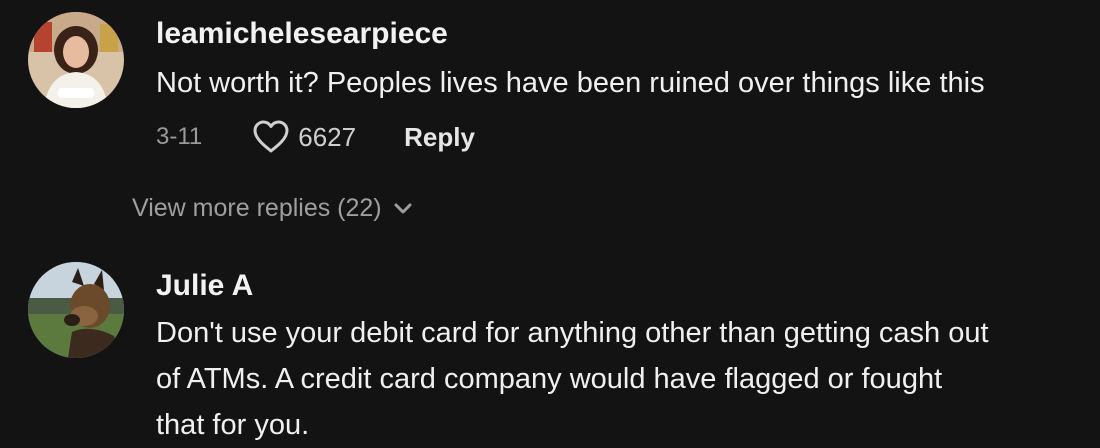 The height and width of the screenshot is (448, 1100). Describe the element at coordinates (327, 136) in the screenshot. I see `like-count: 6627` at that location.